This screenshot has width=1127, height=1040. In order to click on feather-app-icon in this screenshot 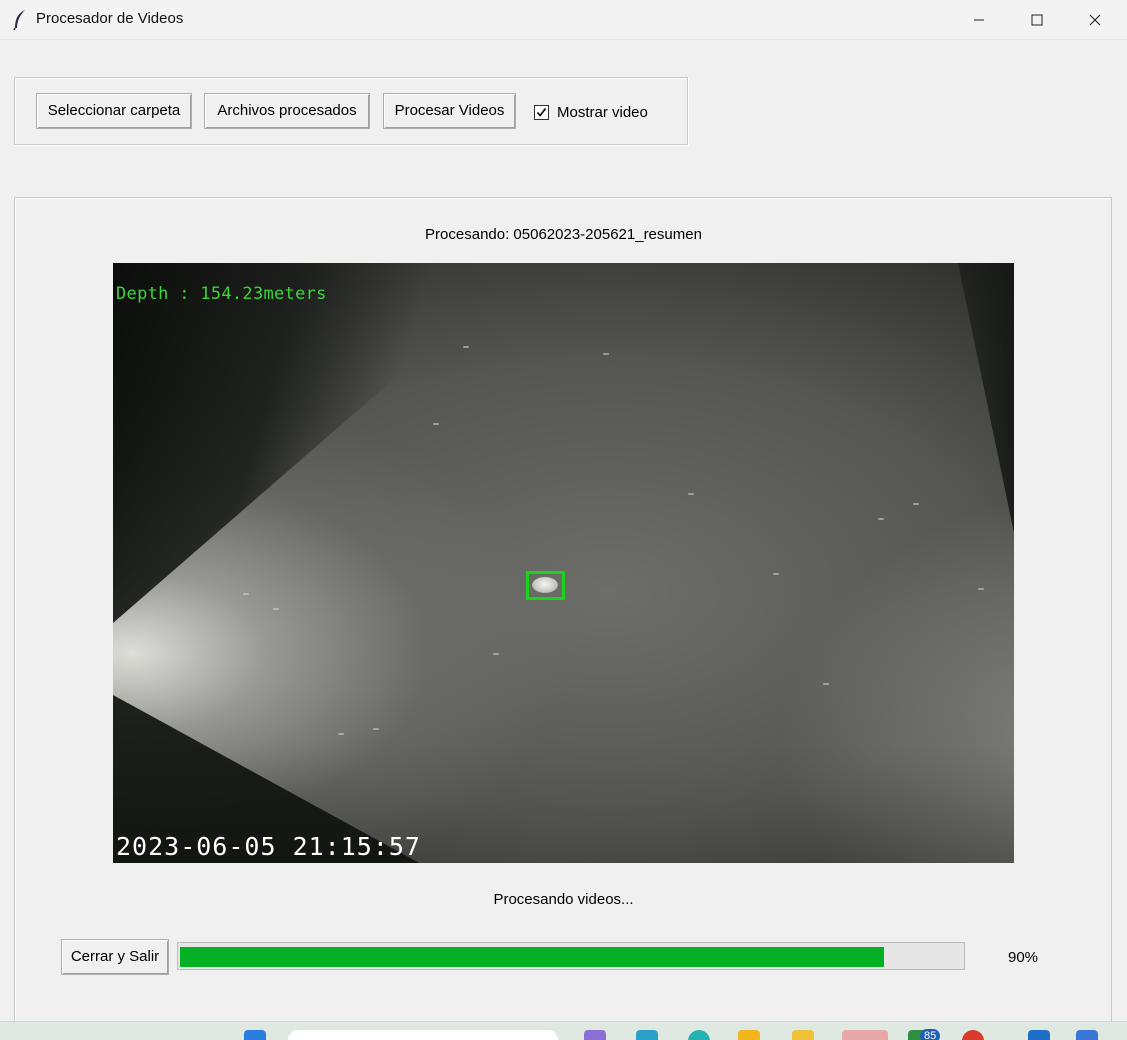, I will do `click(19, 20)`.